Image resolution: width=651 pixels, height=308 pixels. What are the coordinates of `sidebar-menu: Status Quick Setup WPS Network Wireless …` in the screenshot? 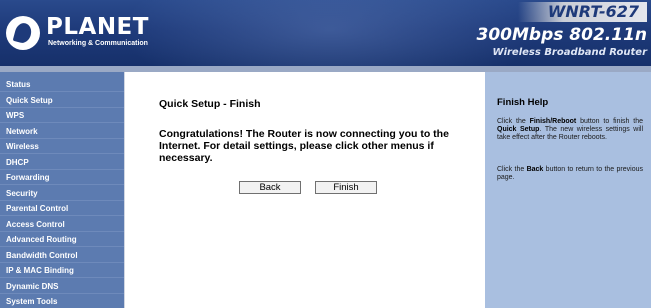 It's located at (62, 190).